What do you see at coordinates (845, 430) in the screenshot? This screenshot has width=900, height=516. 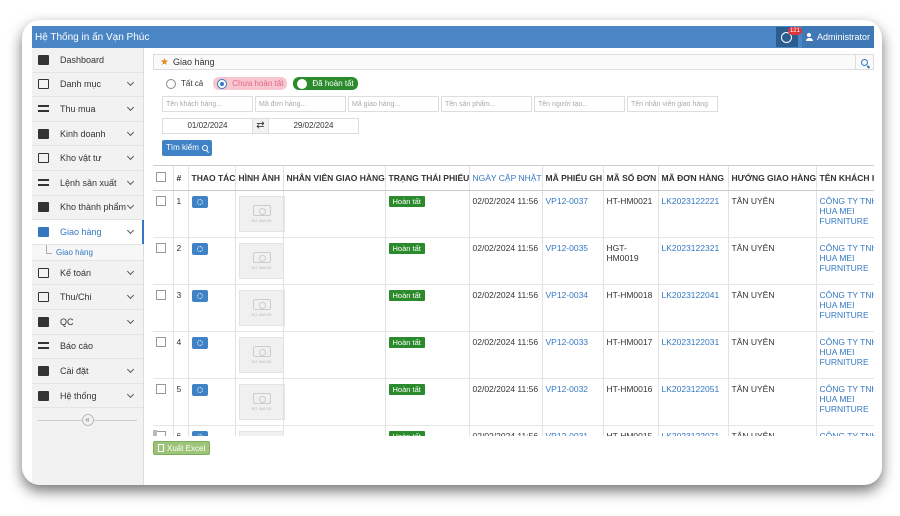 I see `customer-name-link: CÔNG TY TNHH` at bounding box center [845, 430].